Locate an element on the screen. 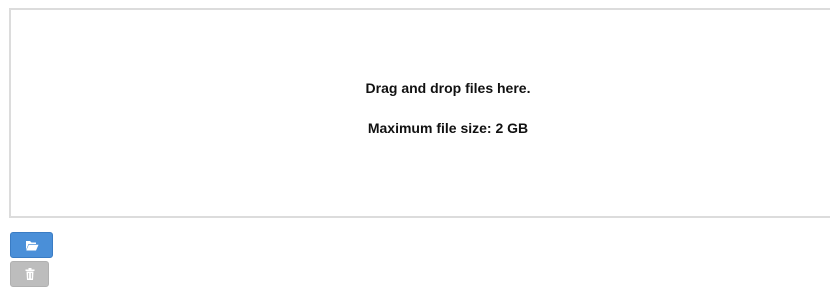  trash-icon is located at coordinates (30, 274).